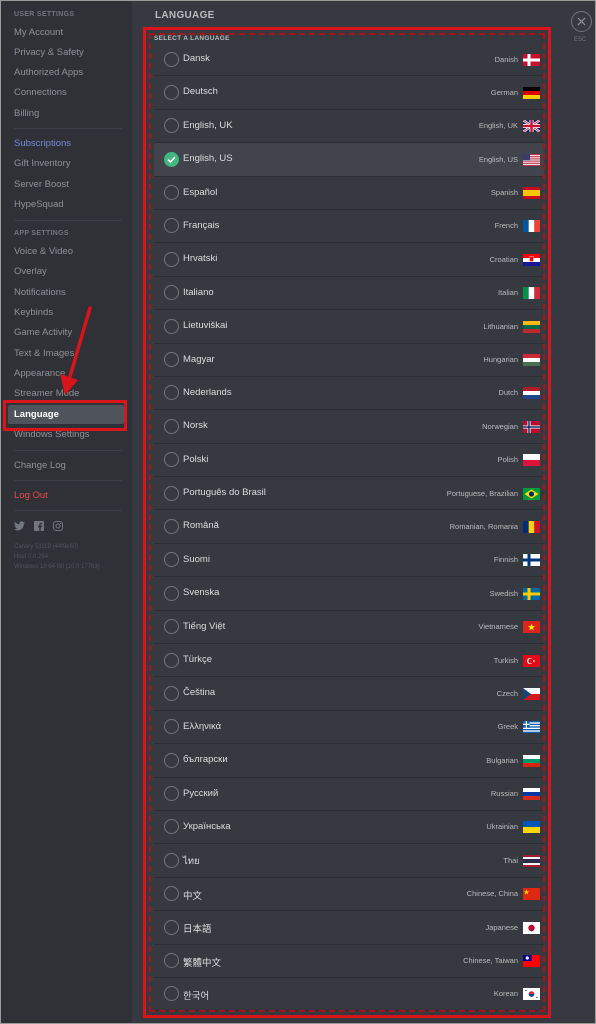 This screenshot has width=596, height=1024. Describe the element at coordinates (185, 15) in the screenshot. I see `page-title: LANGUAGE` at that location.